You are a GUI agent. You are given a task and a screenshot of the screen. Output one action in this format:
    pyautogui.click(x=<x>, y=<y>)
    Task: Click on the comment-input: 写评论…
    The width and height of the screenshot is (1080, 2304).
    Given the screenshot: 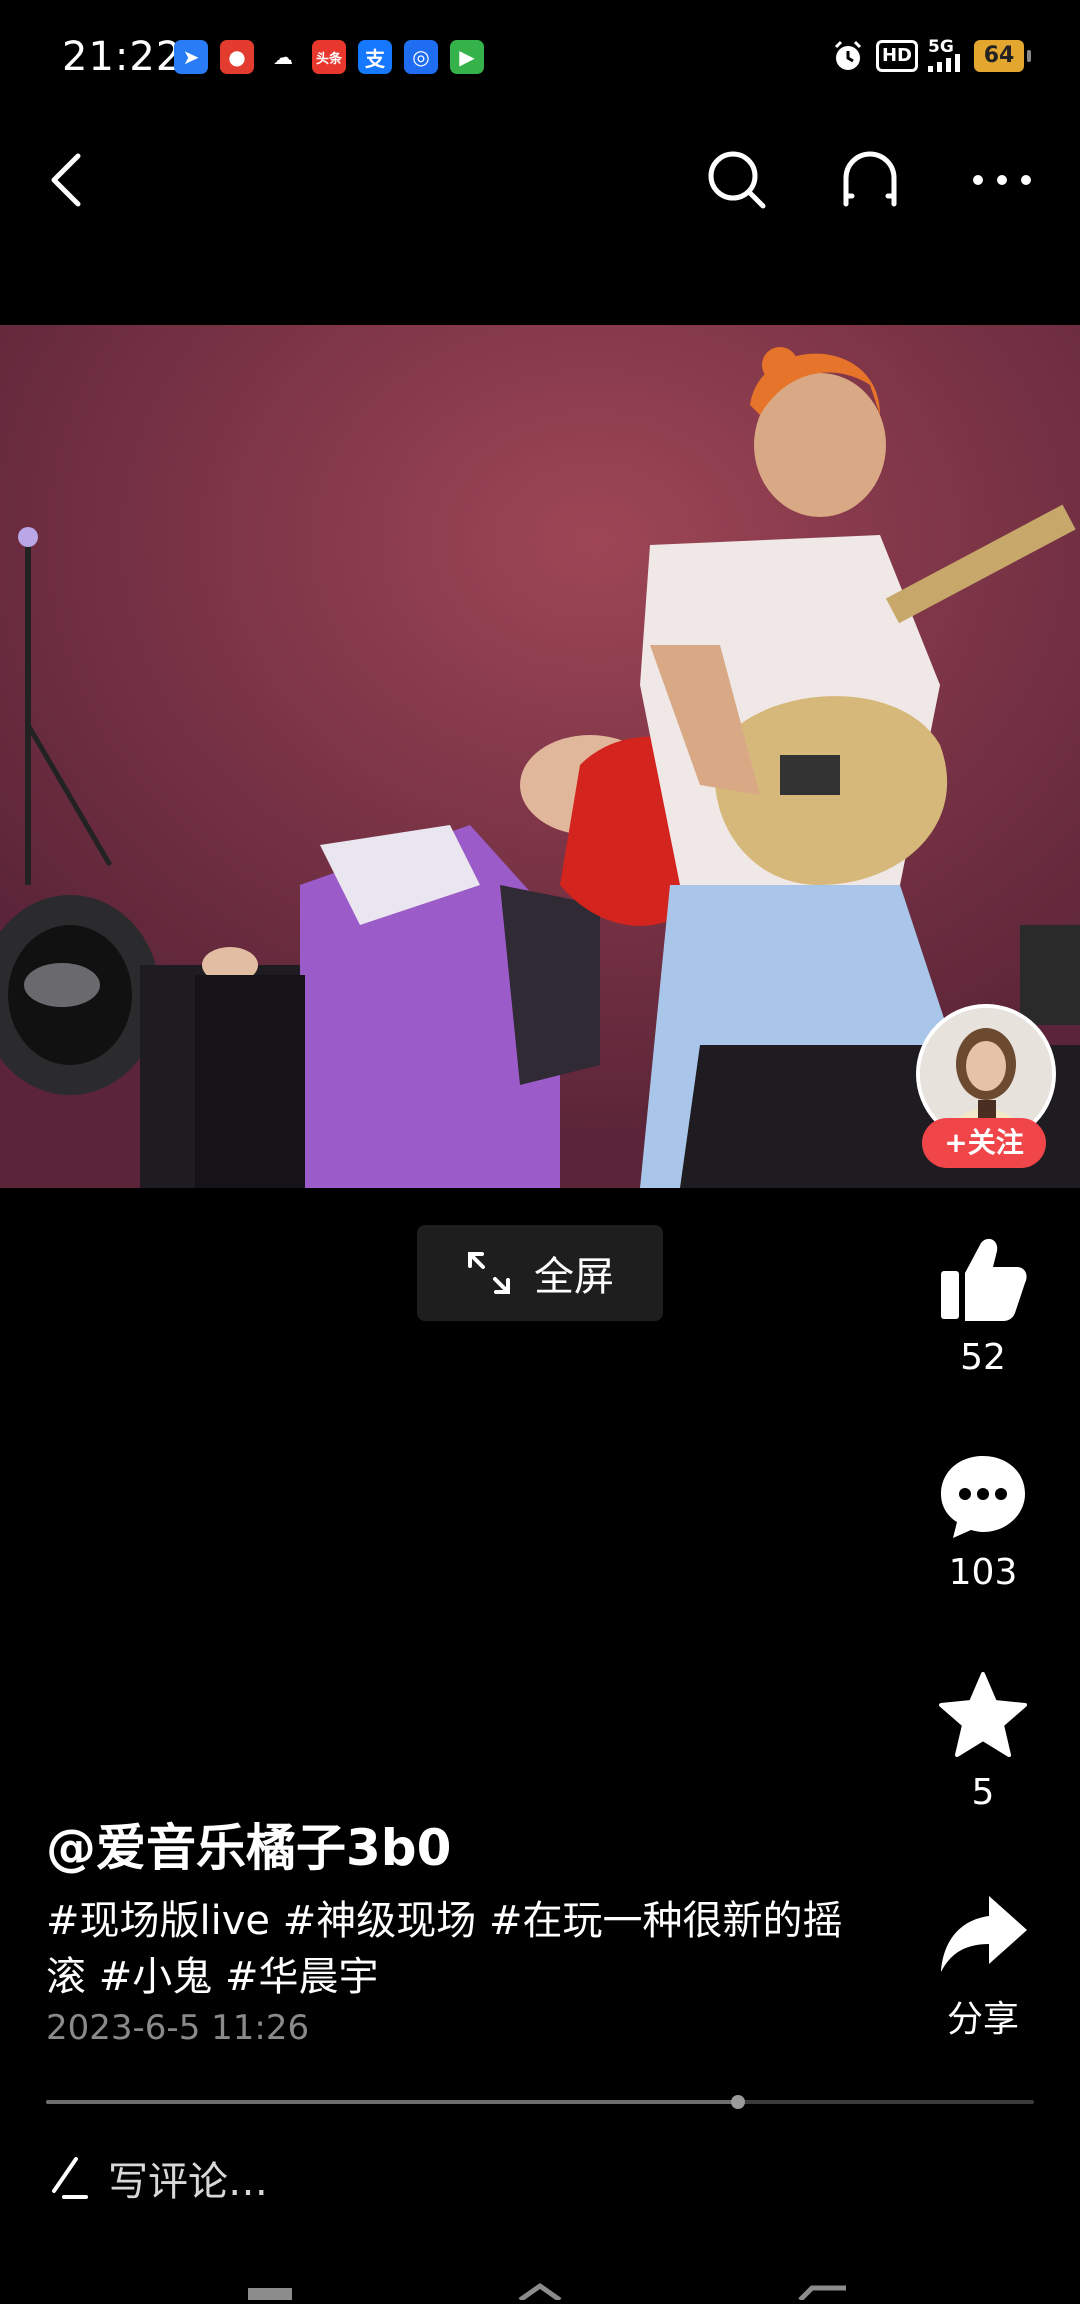 What is the action you would take?
    pyautogui.click(x=540, y=2178)
    